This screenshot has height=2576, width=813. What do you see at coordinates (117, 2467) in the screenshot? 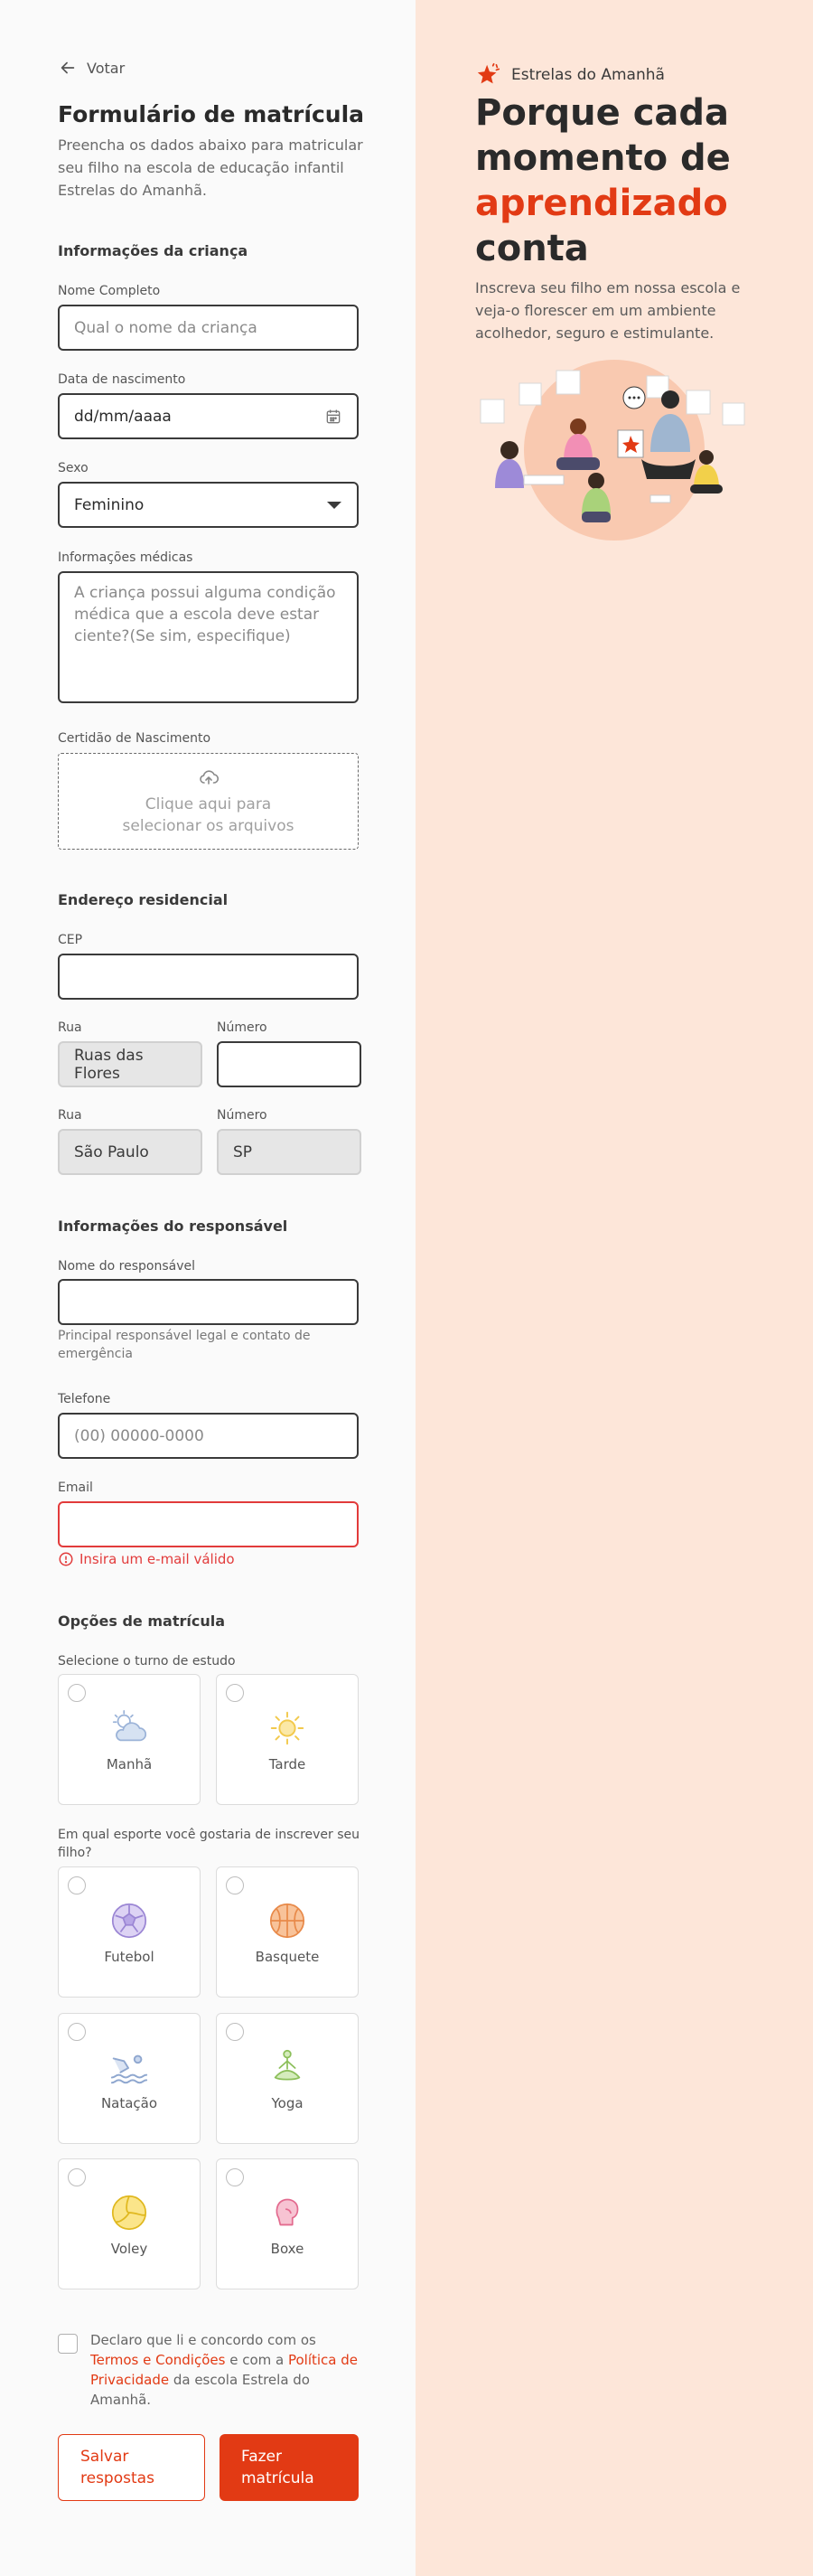
I see `save-answers-label: Salvar respostas` at bounding box center [117, 2467].